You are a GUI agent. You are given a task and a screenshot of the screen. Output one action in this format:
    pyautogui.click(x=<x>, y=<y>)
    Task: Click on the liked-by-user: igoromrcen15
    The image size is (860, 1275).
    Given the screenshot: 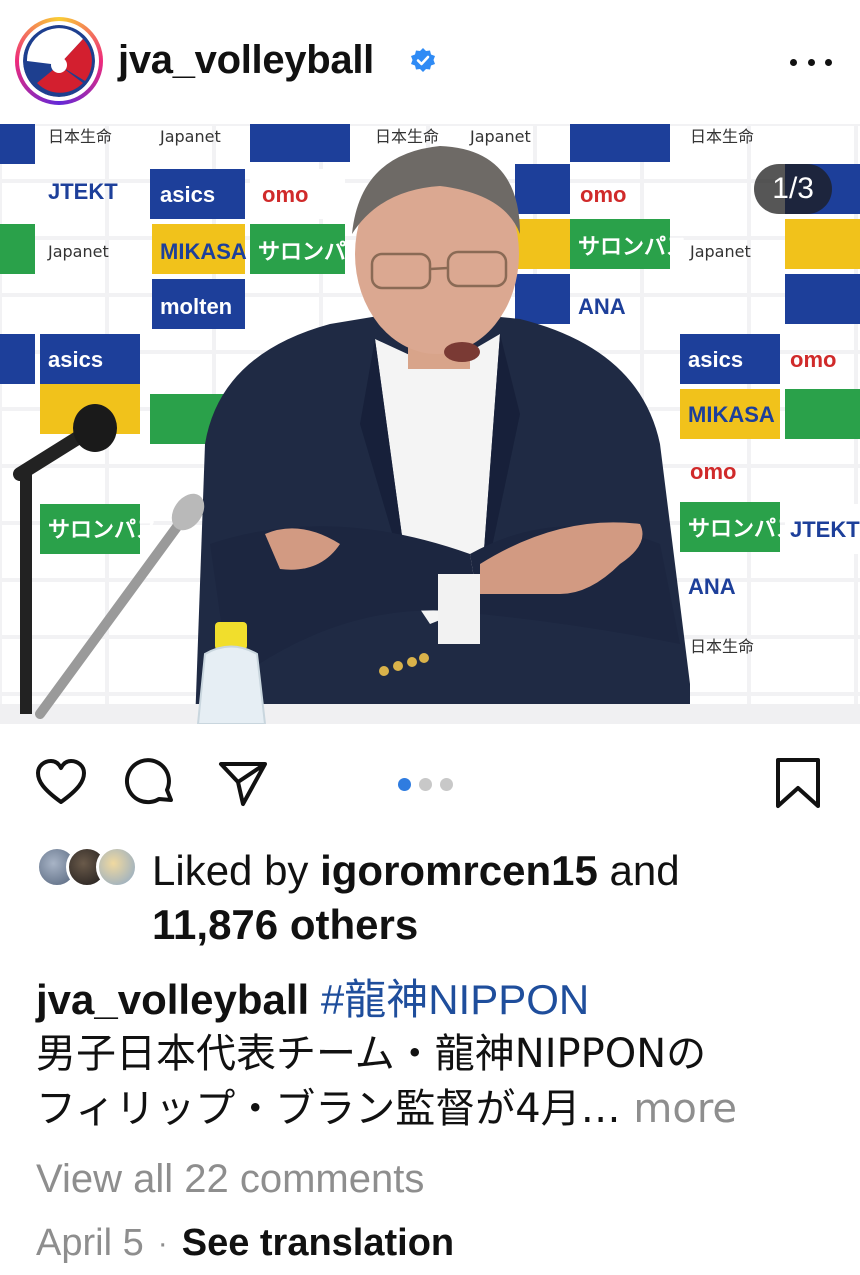 What is the action you would take?
    pyautogui.click(x=459, y=870)
    